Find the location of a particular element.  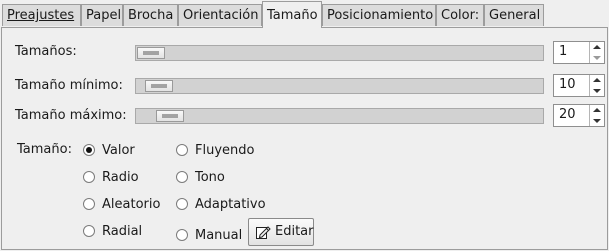

tab-papel: Papel is located at coordinates (102, 15).